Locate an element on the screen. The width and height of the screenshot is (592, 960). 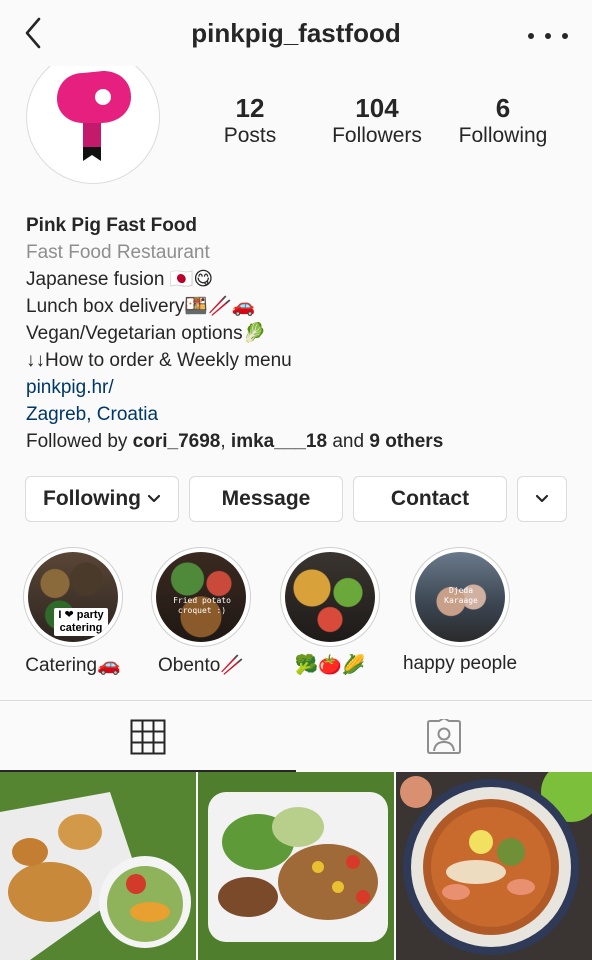
highlight-label: 🥦🍅🌽 is located at coordinates (330, 665).